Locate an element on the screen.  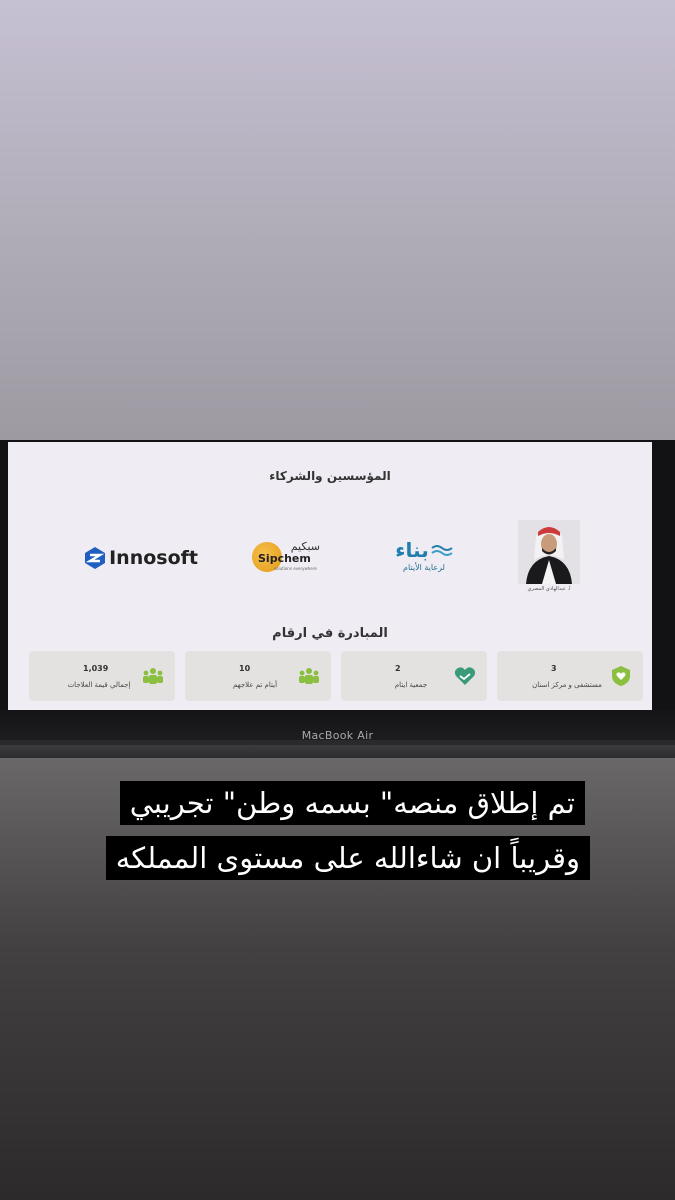
sipchem-logo: سبكيم Sipchem solutions everywhere is located at coordinates (289, 558).